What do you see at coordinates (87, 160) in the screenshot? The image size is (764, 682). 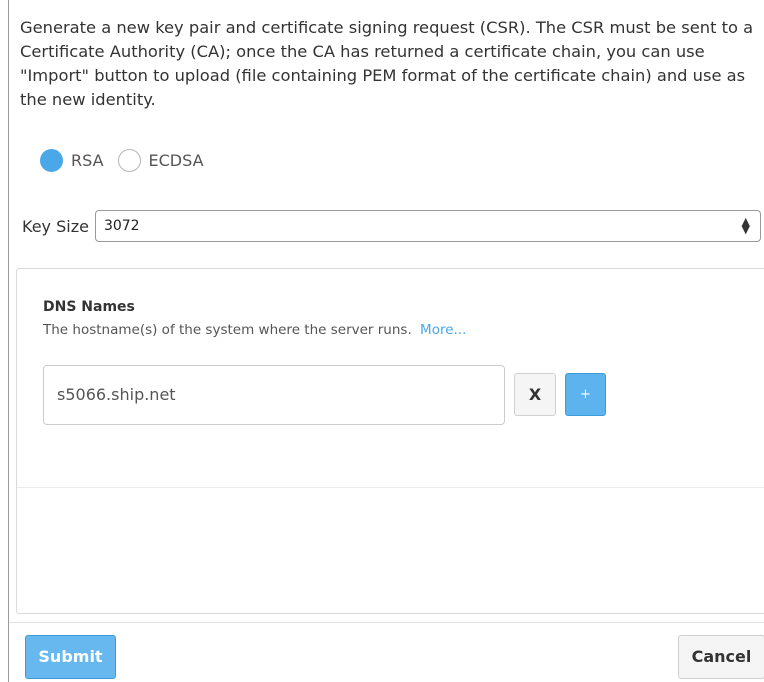 I see `rsa-radio-label: RSA` at bounding box center [87, 160].